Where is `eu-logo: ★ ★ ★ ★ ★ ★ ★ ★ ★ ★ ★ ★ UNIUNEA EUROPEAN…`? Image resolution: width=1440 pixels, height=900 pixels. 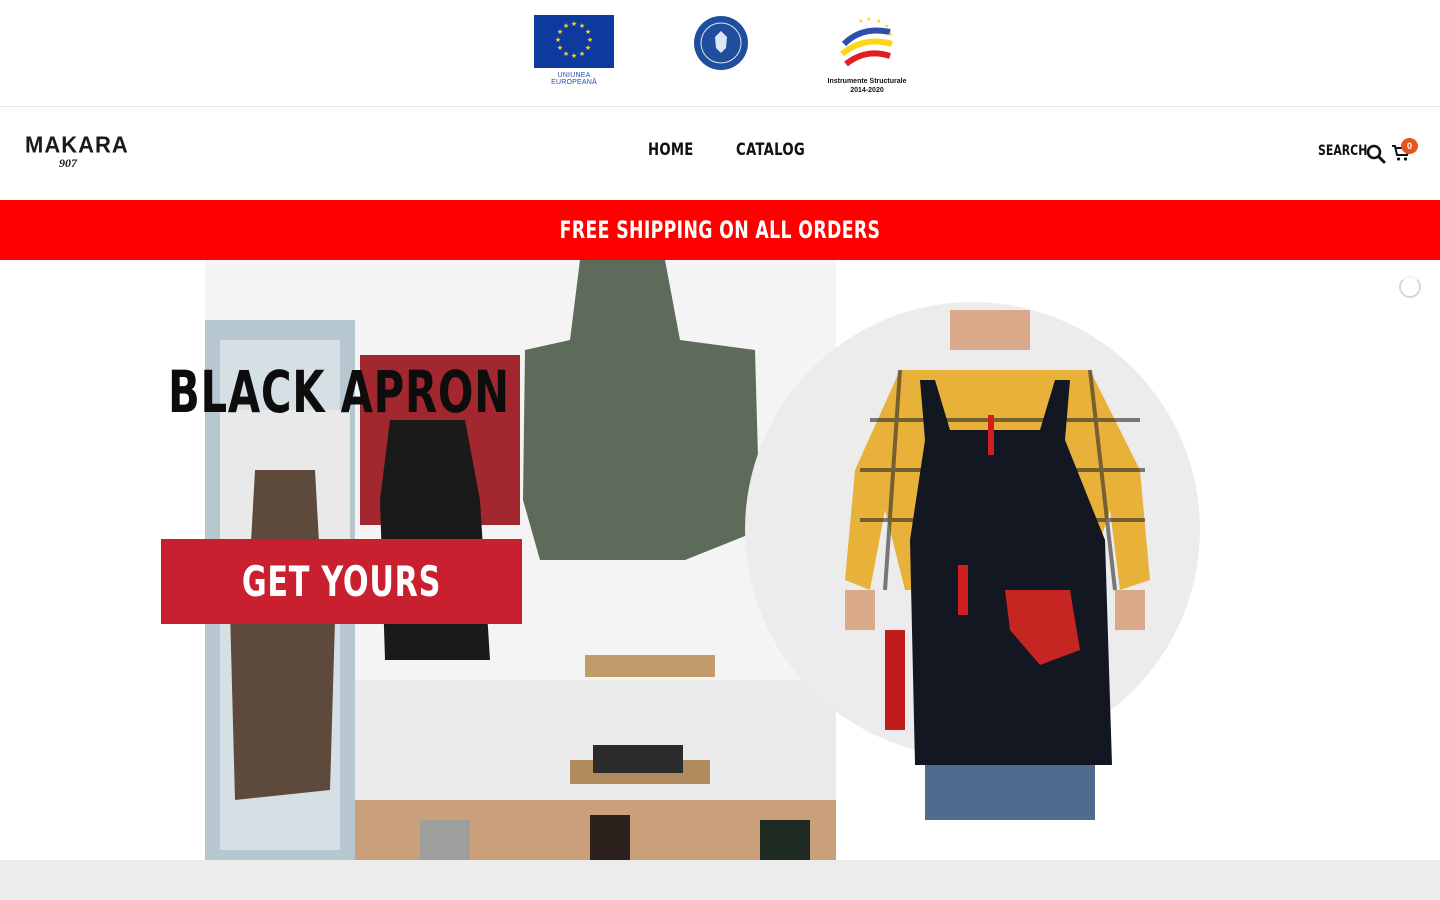
eu-logo: ★ ★ ★ ★ ★ ★ ★ ★ ★ ★ ★ ★ UNIUNEA EUROPEAN… is located at coordinates (574, 50).